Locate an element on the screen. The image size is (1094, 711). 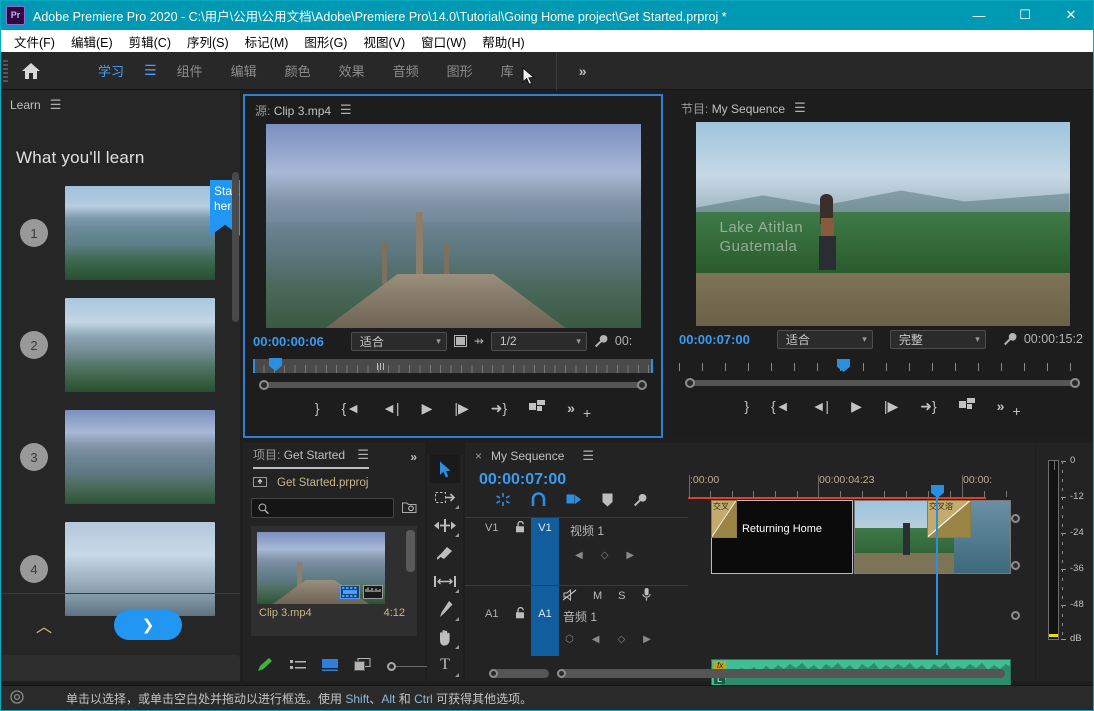
slip-tool is located at coordinates (445, 581).